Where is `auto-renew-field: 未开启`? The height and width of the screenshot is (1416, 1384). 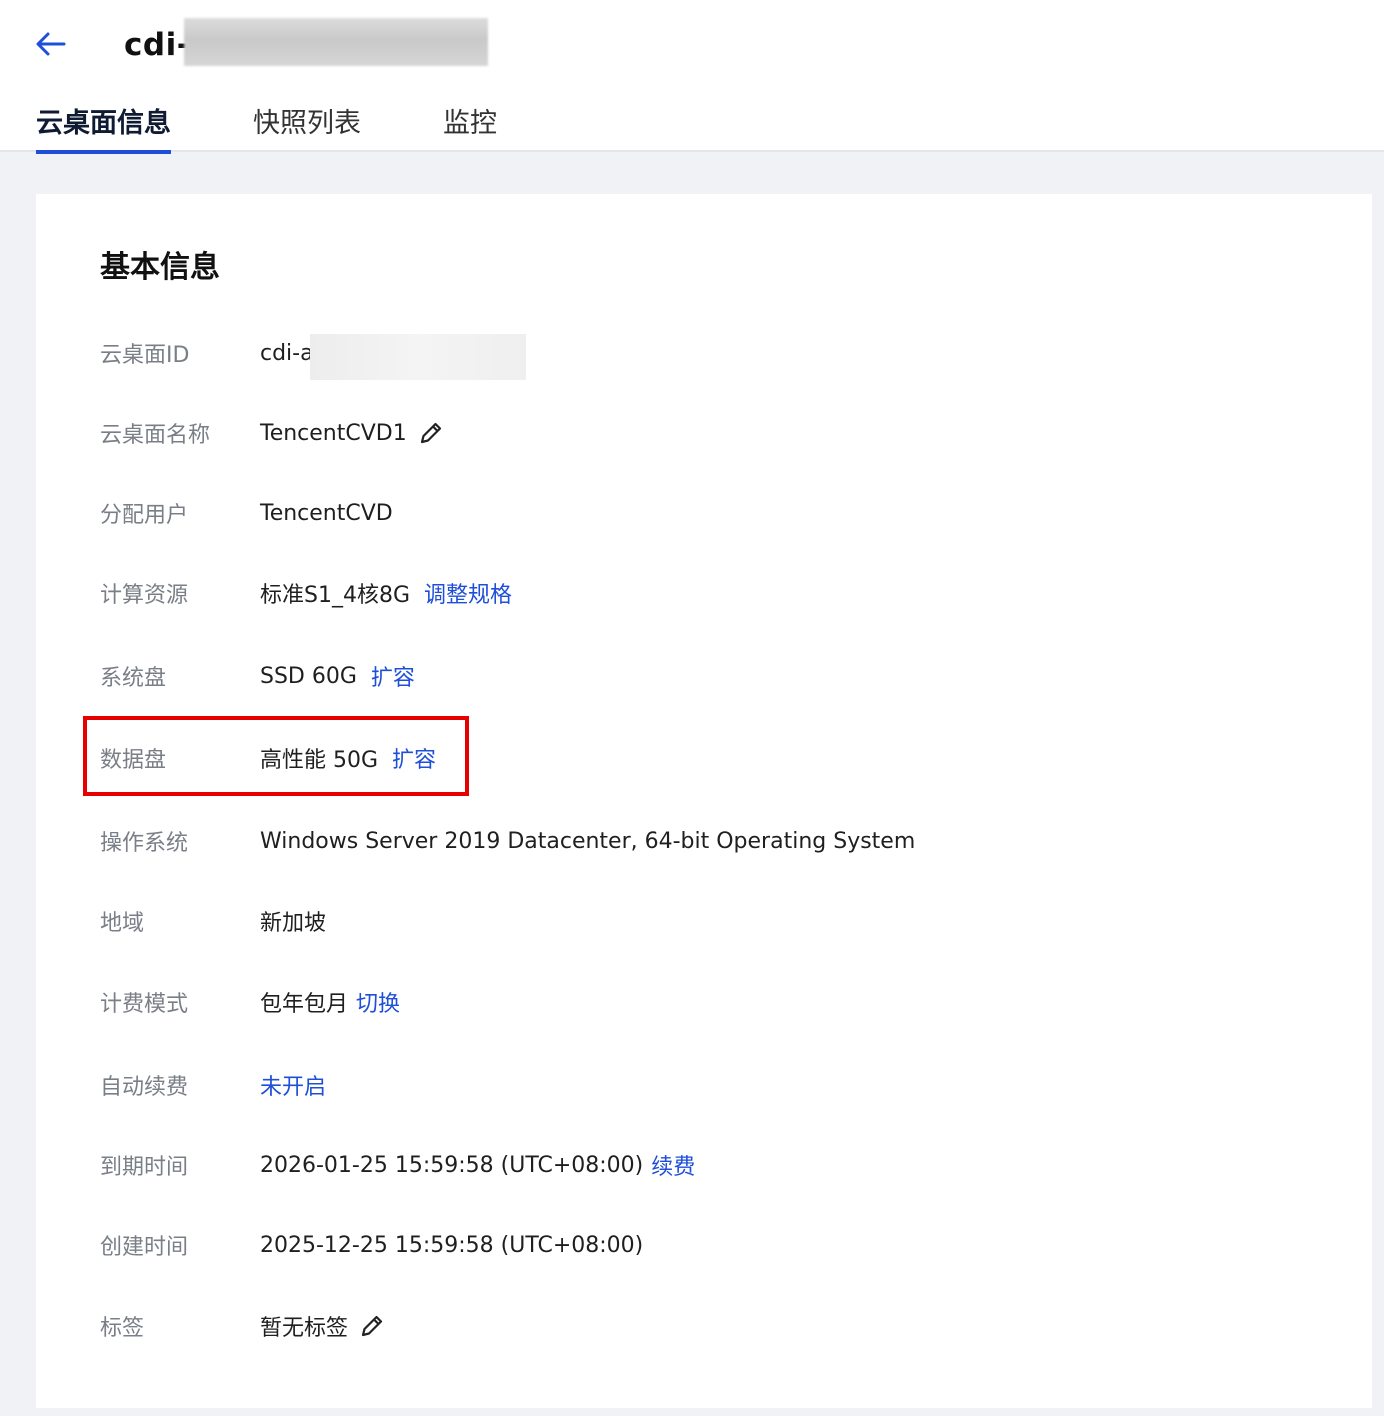 auto-renew-field: 未开启 is located at coordinates (293, 1085).